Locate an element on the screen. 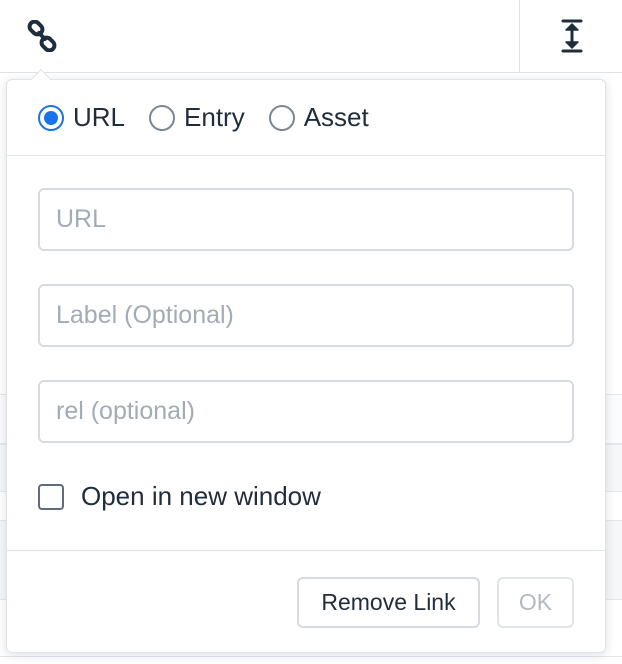 Image resolution: width=622 pixels, height=664 pixels. open-new-window-label: Open in new window is located at coordinates (201, 496).